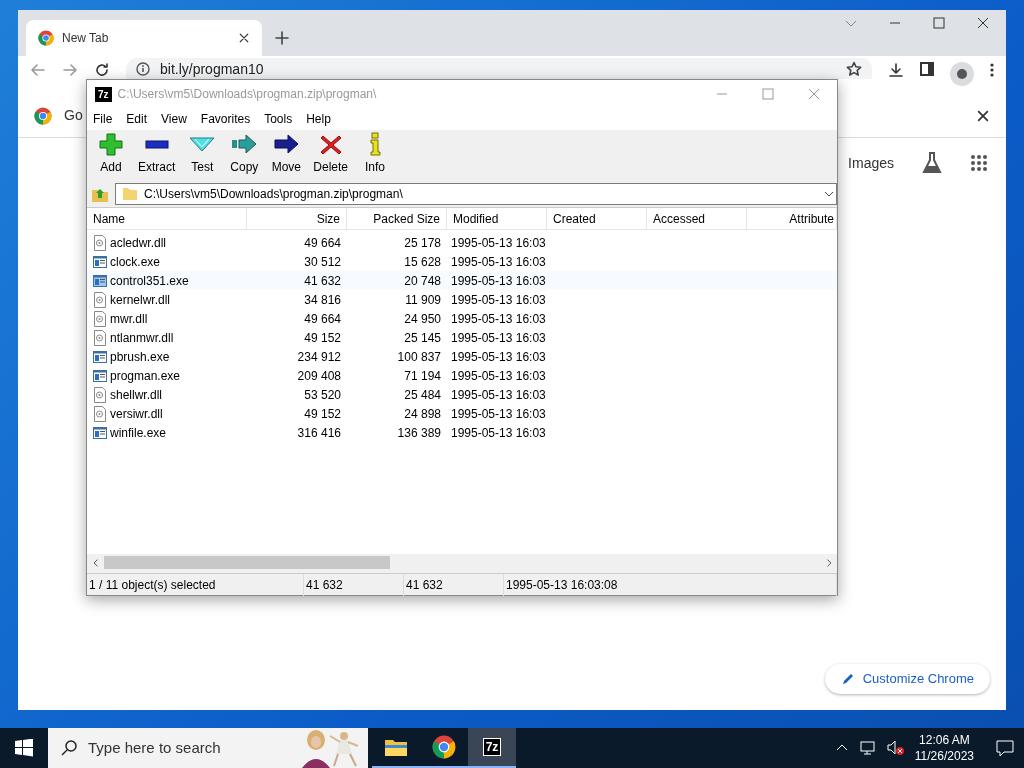 This screenshot has width=1024, height=768. I want to click on scrollbar-thumb, so click(247, 562).